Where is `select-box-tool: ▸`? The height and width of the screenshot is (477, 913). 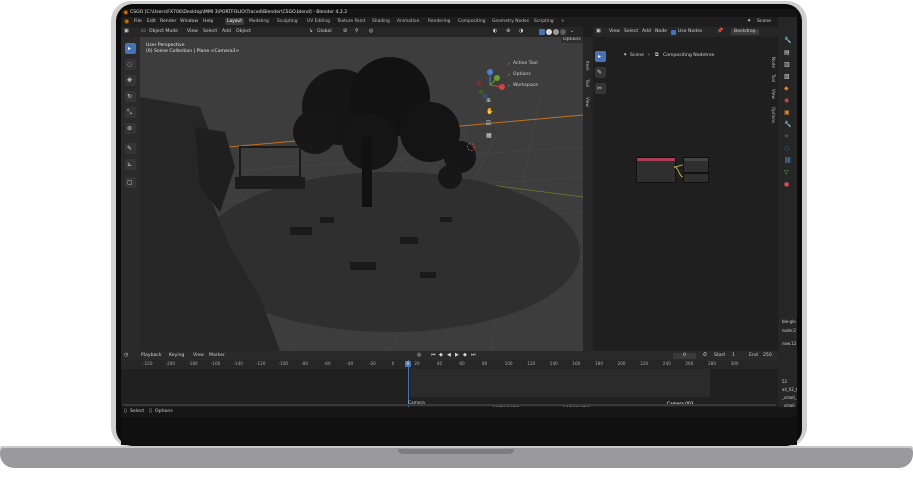
select-box-tool: ▸ is located at coordinates (130, 48).